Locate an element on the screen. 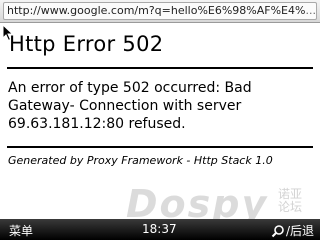 This screenshot has height=240, width=320. divider-bottom is located at coordinates (160, 147).